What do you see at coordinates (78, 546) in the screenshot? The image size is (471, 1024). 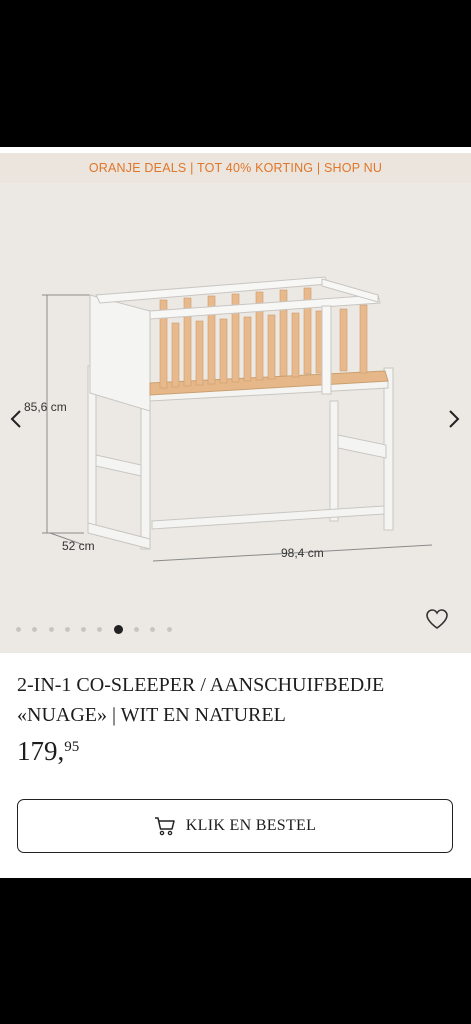 I see `depth-dimension-label: 52 cm` at bounding box center [78, 546].